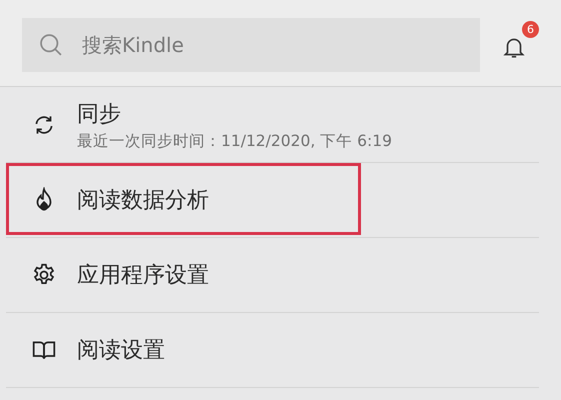 Image resolution: width=561 pixels, height=400 pixels. I want to click on menu-item-title: 阅读数据分析, so click(143, 201).